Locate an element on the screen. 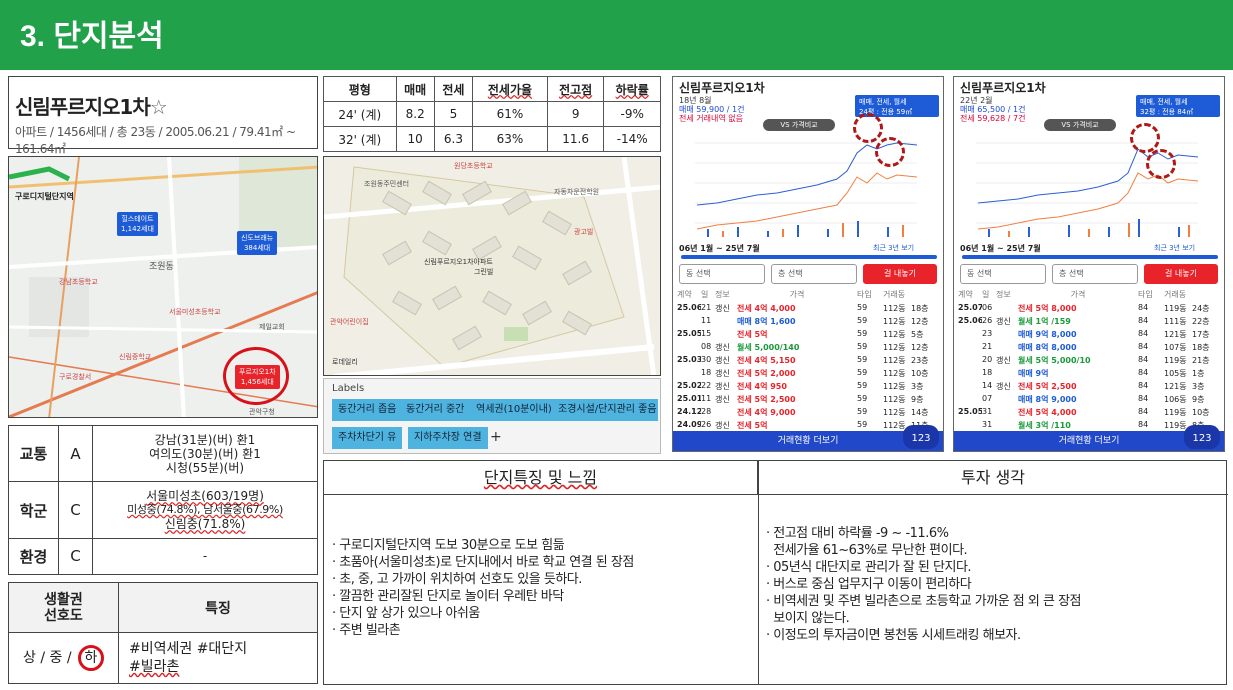 Image resolution: width=1233 pixels, height=690 pixels. cell: 24.12 is located at coordinates (689, 411).